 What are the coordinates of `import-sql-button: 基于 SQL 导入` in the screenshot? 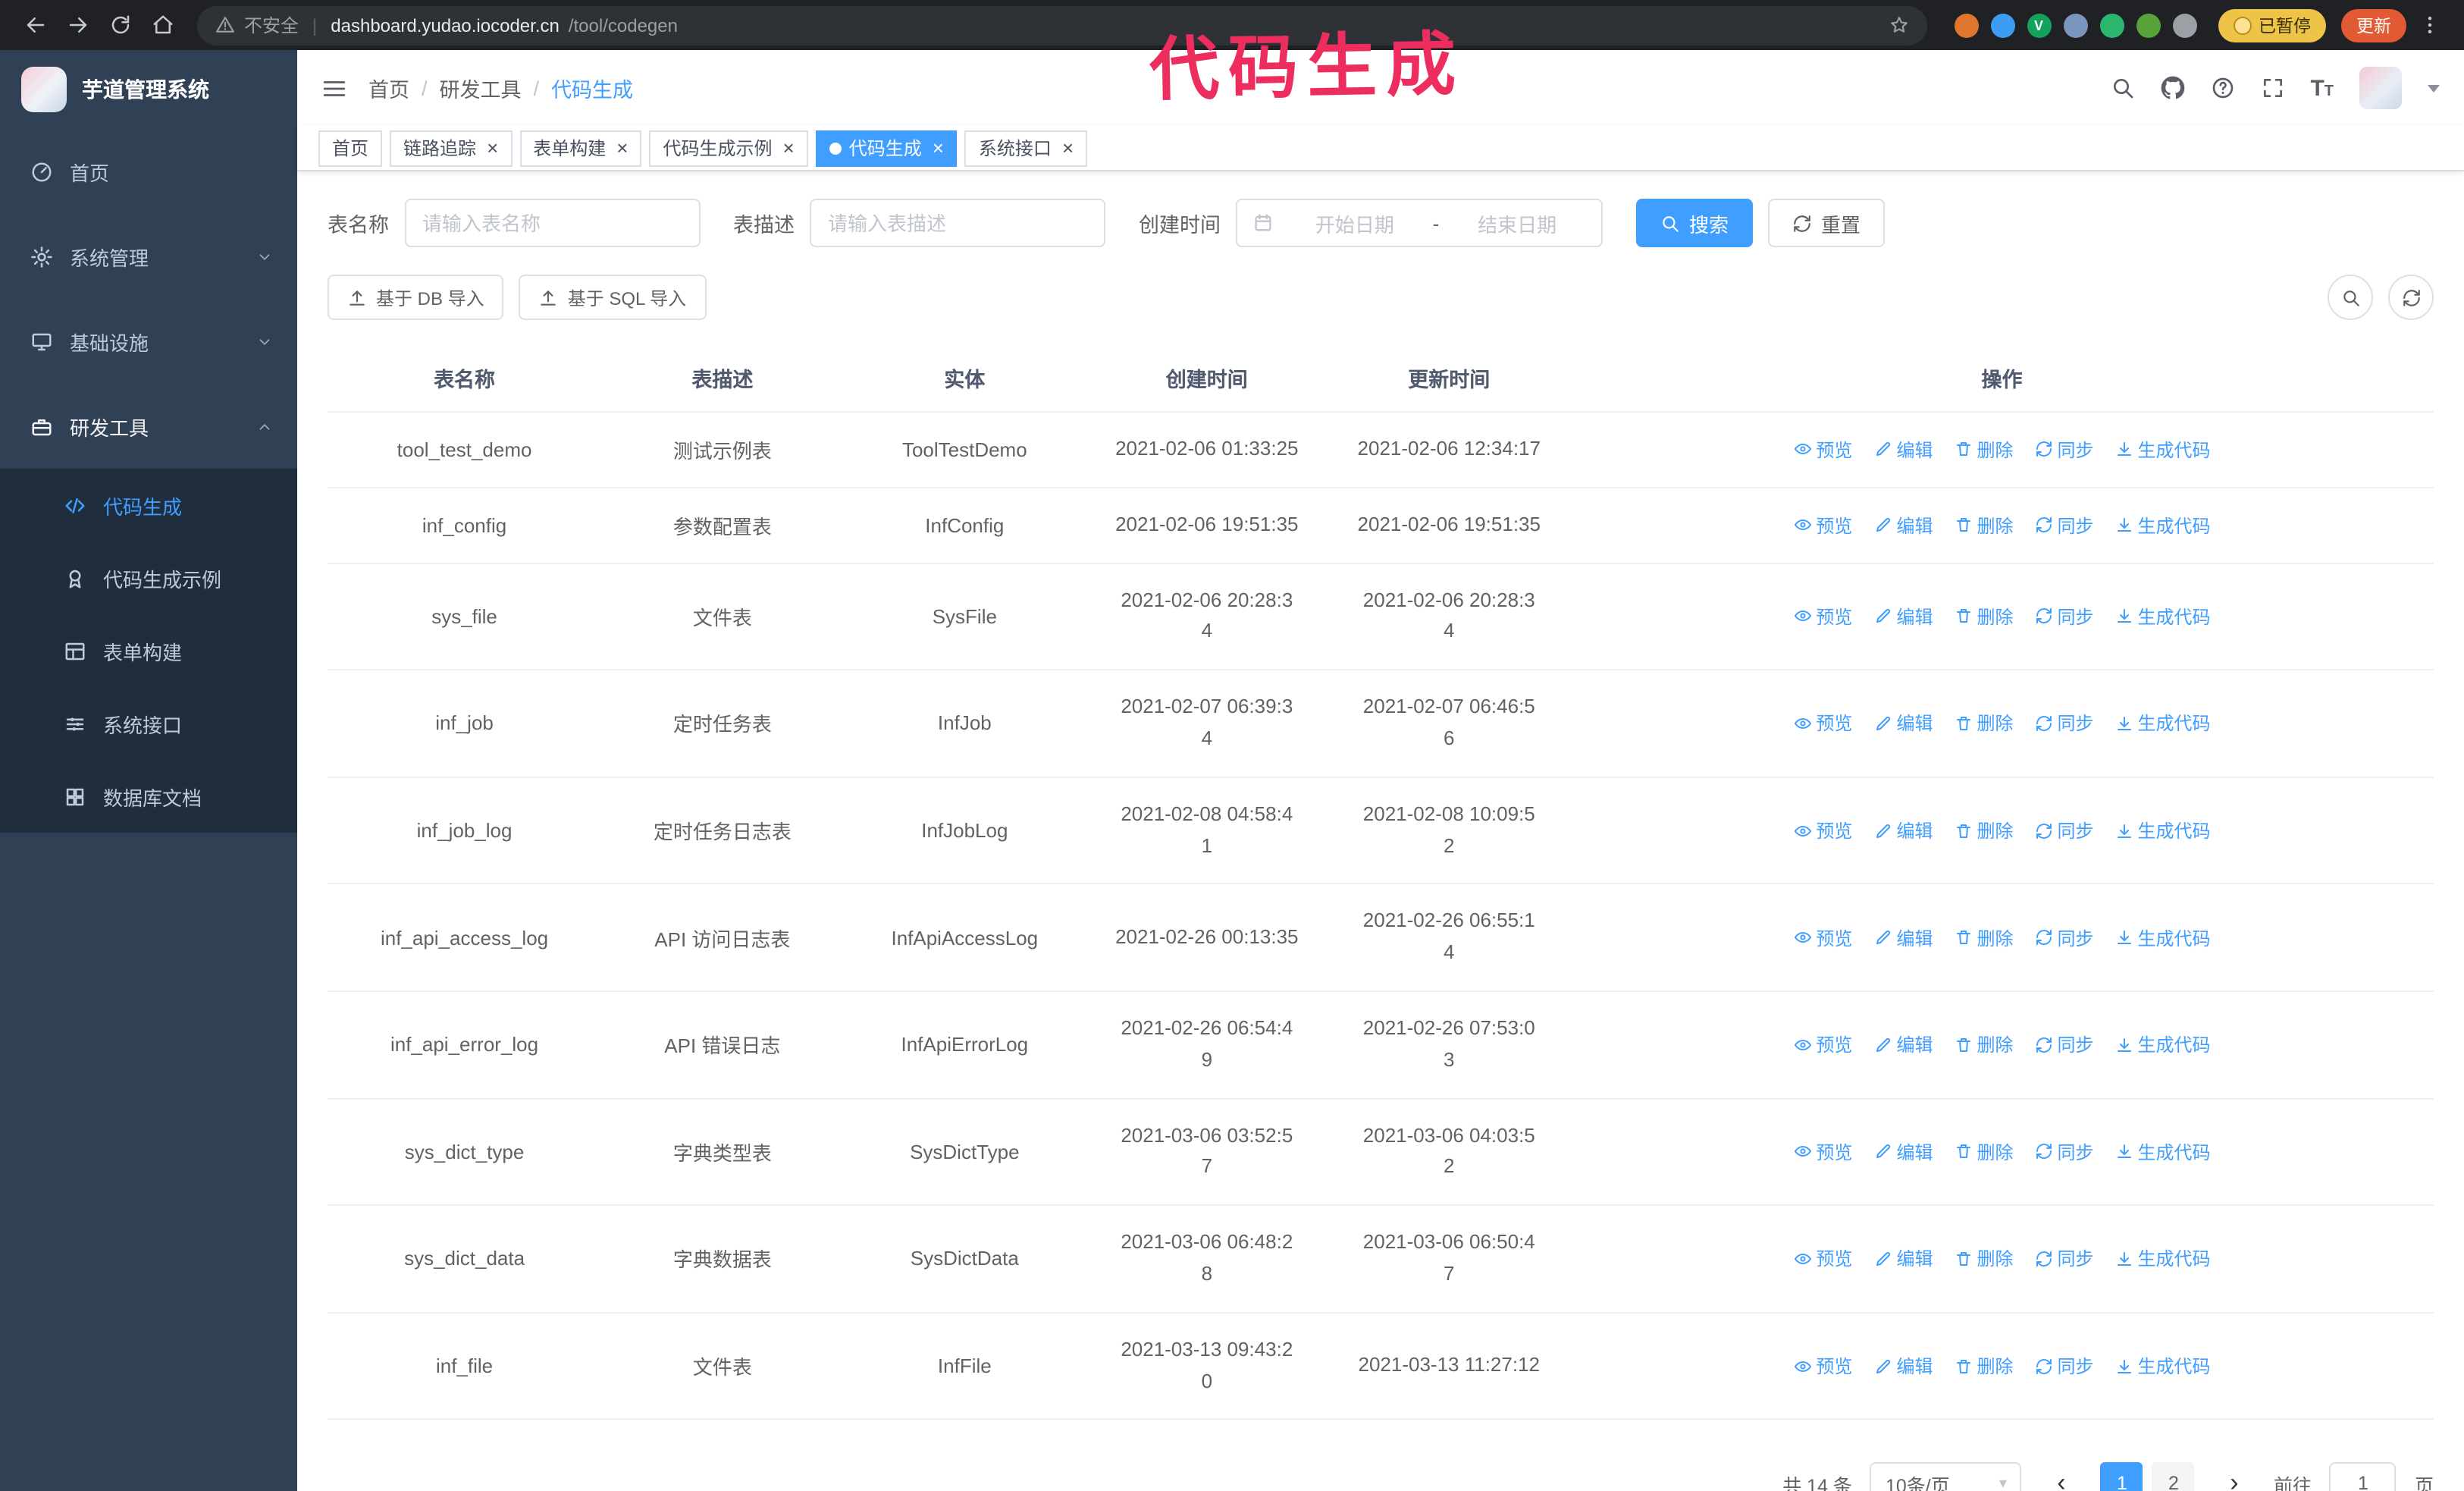 It's located at (613, 297).